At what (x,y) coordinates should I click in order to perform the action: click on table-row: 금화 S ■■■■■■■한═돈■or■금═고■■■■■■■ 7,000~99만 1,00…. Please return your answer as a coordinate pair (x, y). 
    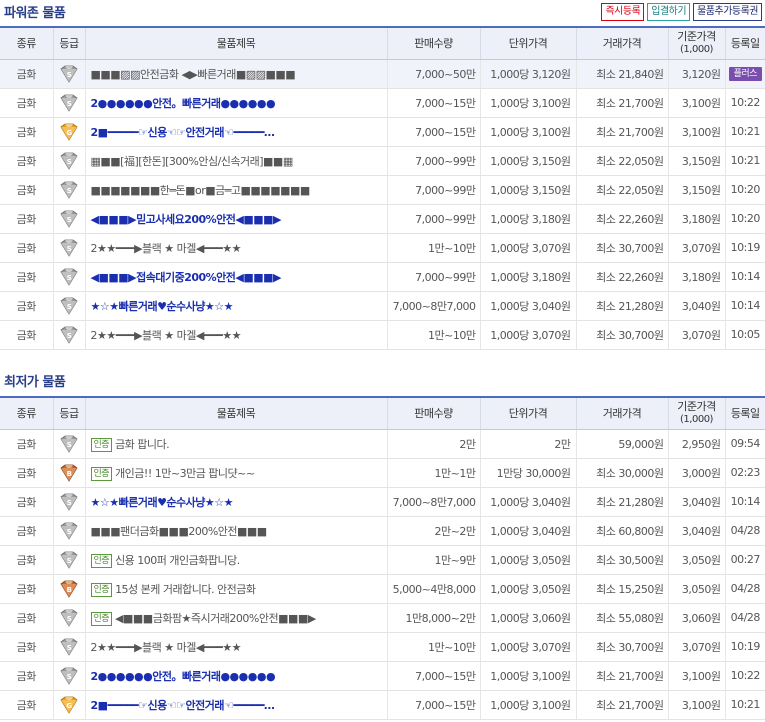
    Looking at the image, I should click on (382, 190).